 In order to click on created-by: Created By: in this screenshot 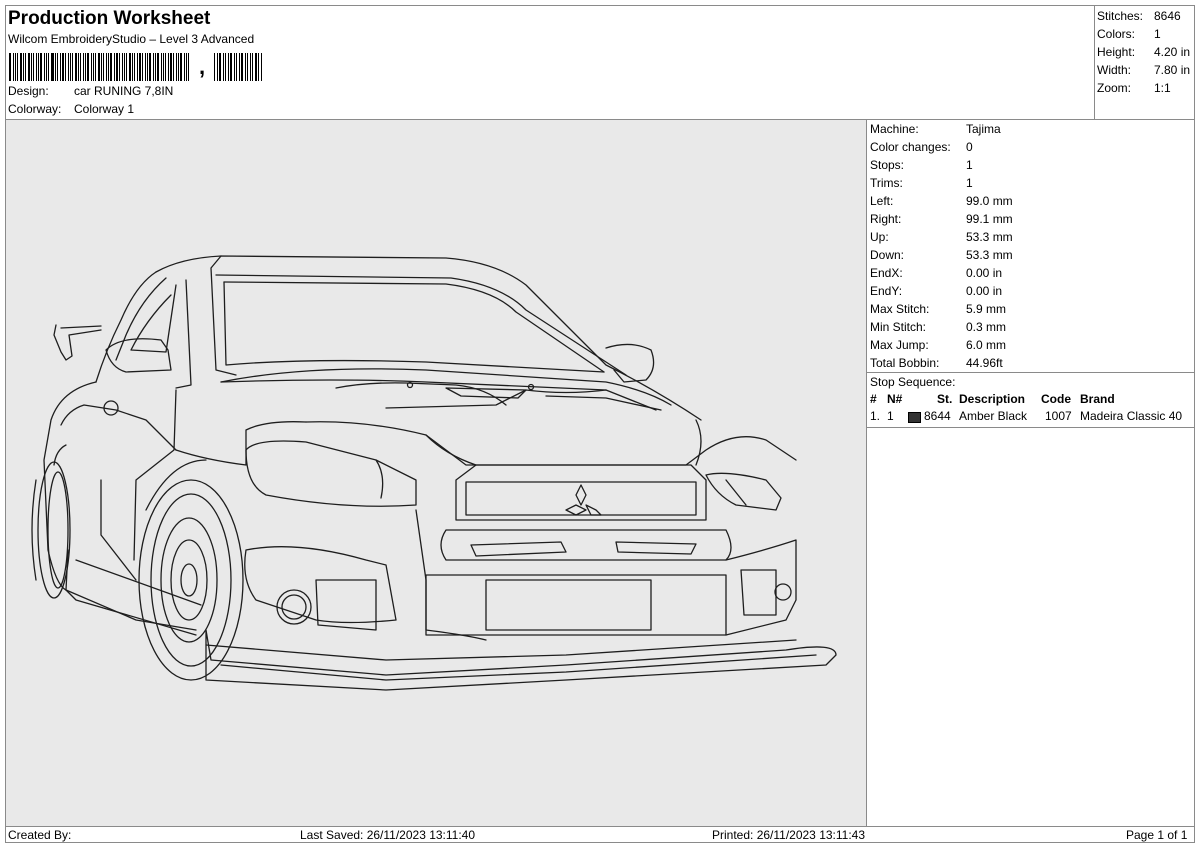, I will do `click(40, 835)`.